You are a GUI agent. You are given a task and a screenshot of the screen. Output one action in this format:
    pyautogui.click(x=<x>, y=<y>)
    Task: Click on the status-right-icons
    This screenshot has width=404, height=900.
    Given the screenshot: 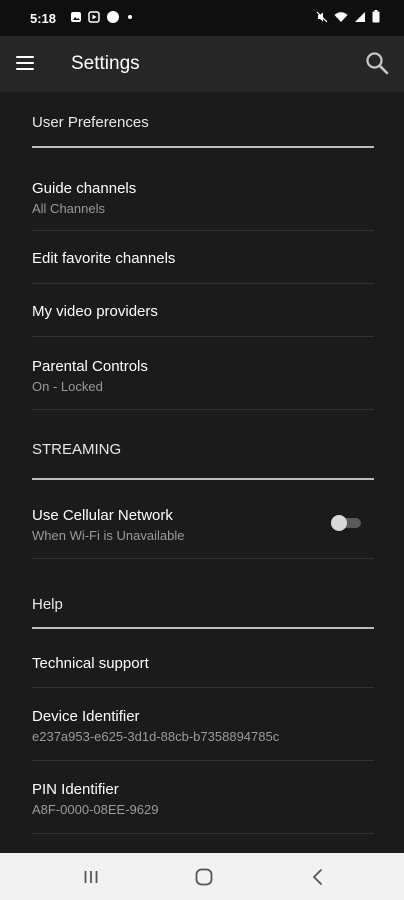 What is the action you would take?
    pyautogui.click(x=348, y=16)
    